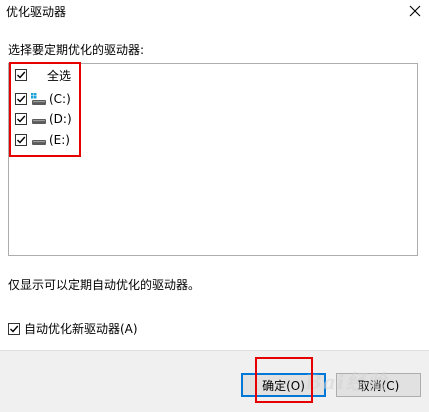 The width and height of the screenshot is (429, 412). Describe the element at coordinates (81, 329) in the screenshot. I see `auto-optimize-label: 自动优化新驱动器(A)` at that location.